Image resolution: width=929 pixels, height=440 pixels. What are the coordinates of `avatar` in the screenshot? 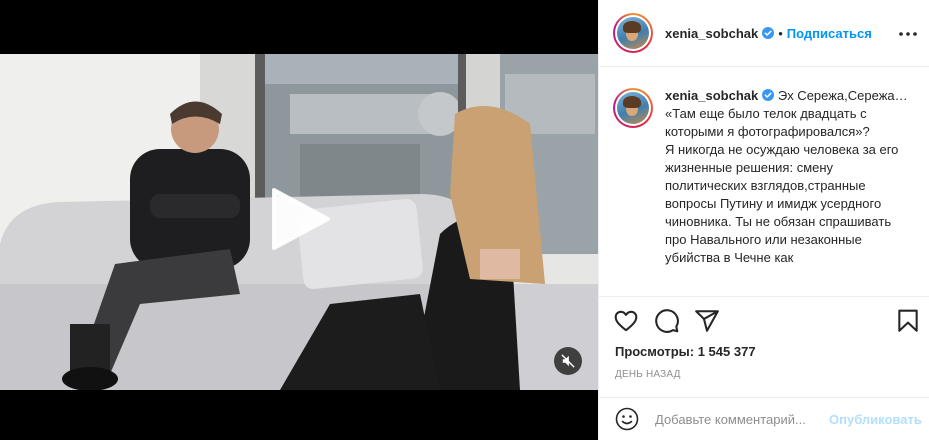 It's located at (633, 33).